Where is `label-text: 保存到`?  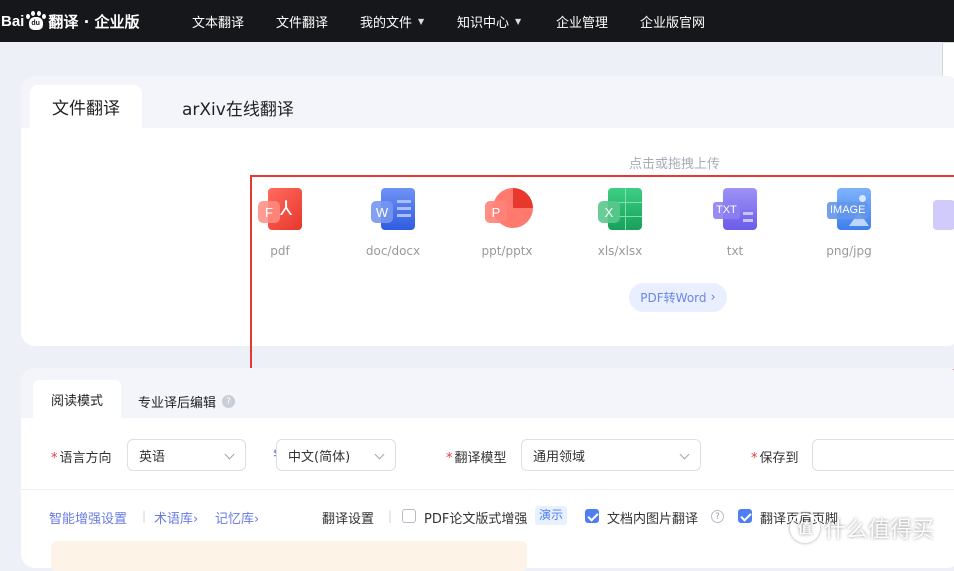 label-text: 保存到 is located at coordinates (779, 458).